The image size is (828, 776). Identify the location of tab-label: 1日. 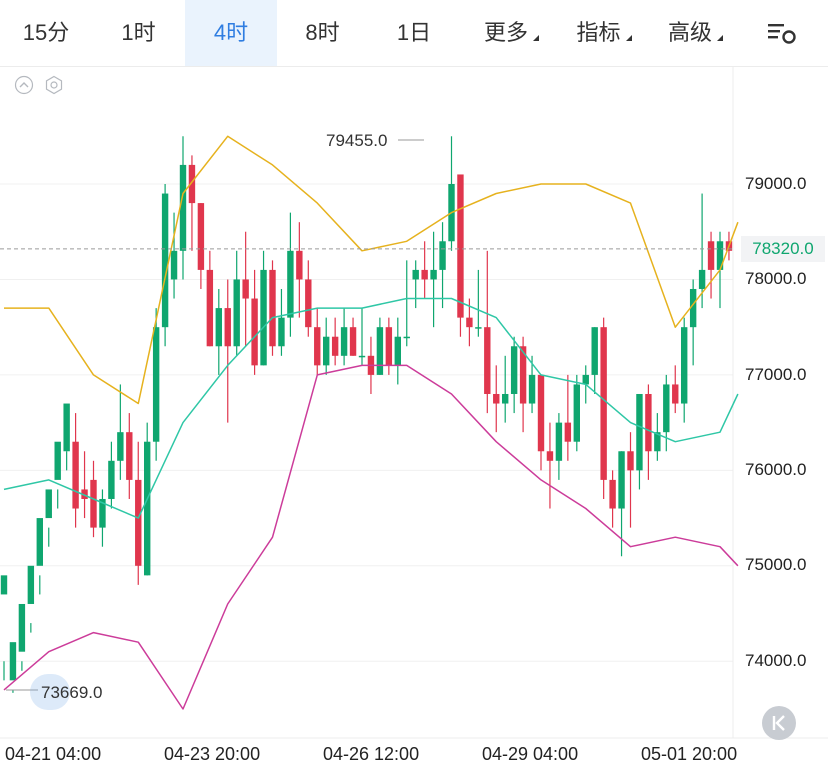
(414, 32).